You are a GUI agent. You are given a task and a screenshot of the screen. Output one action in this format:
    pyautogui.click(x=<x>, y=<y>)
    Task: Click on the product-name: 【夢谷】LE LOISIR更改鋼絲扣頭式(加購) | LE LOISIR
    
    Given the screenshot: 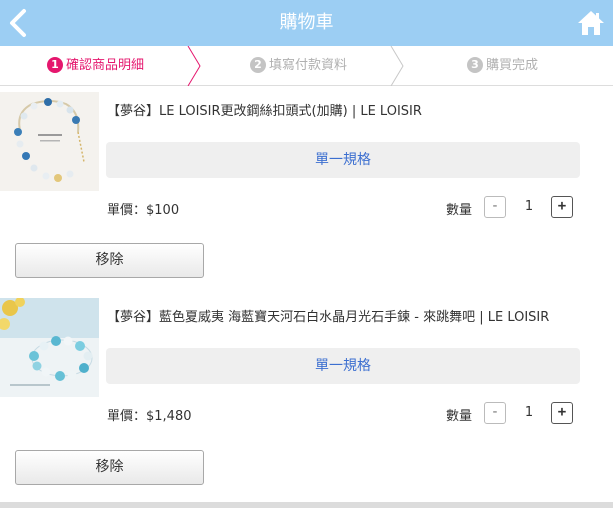 What is the action you would take?
    pyautogui.click(x=264, y=109)
    